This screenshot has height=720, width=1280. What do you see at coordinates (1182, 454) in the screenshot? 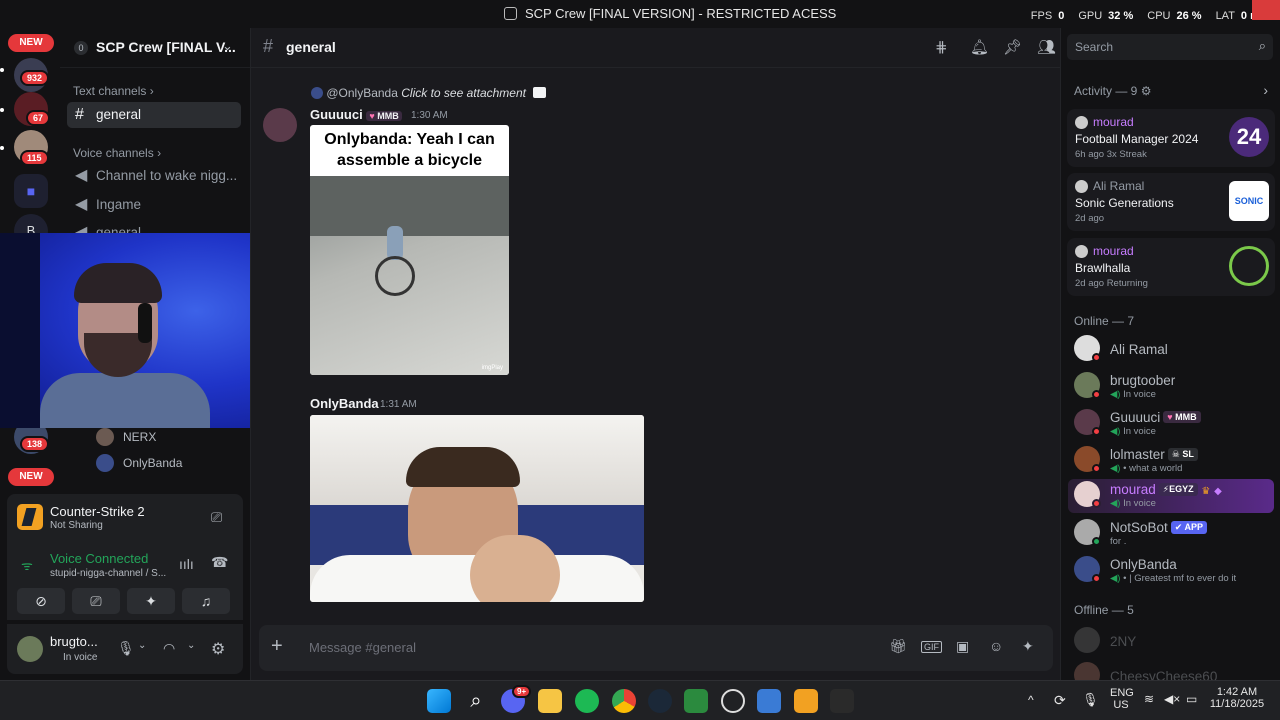
I see `role-tag: ☠ SL` at bounding box center [1182, 454].